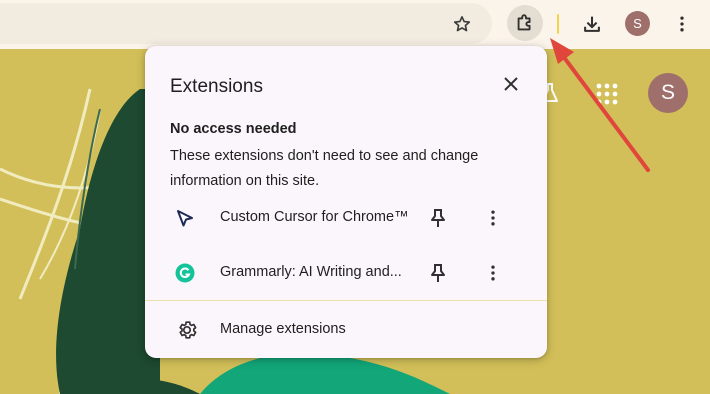 The width and height of the screenshot is (710, 394). I want to click on browser-toolbar: S, so click(355, 24).